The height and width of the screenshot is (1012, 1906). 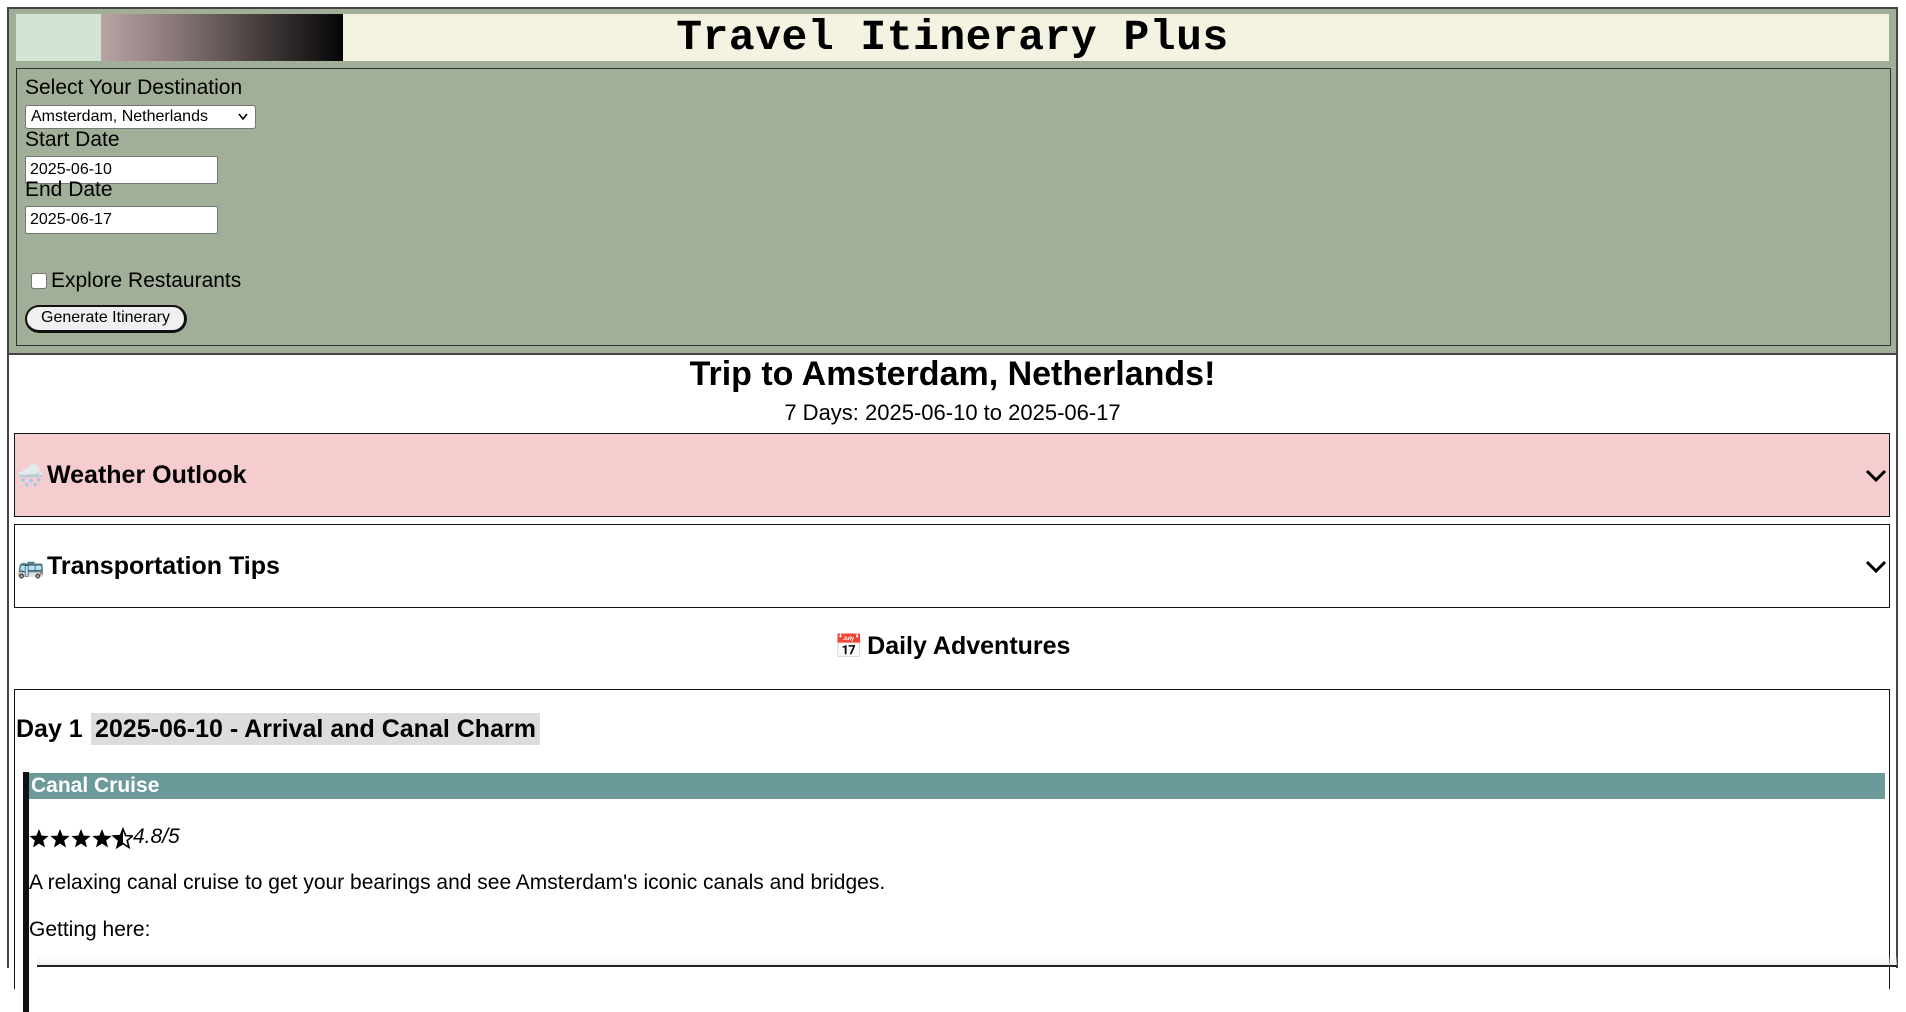 I want to click on header-band: Travel Itinerary Plus, so click(x=952, y=37).